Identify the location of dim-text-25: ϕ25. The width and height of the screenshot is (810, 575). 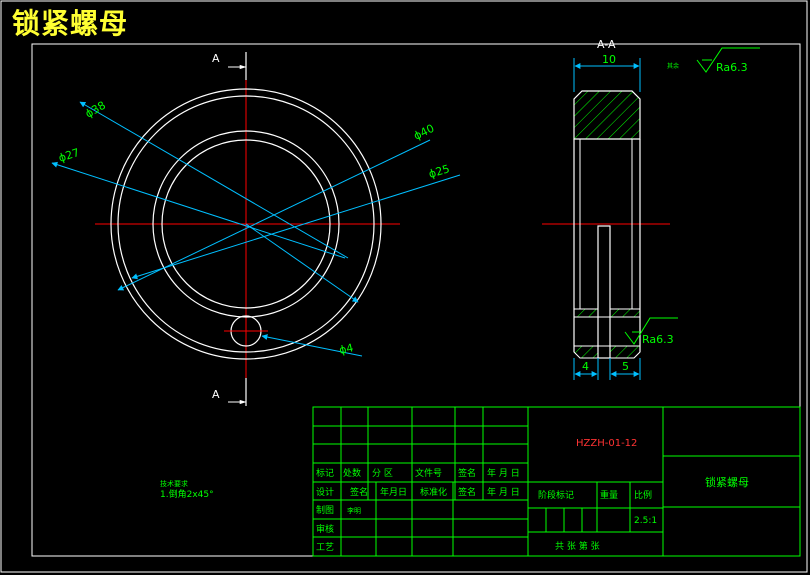
(439, 171).